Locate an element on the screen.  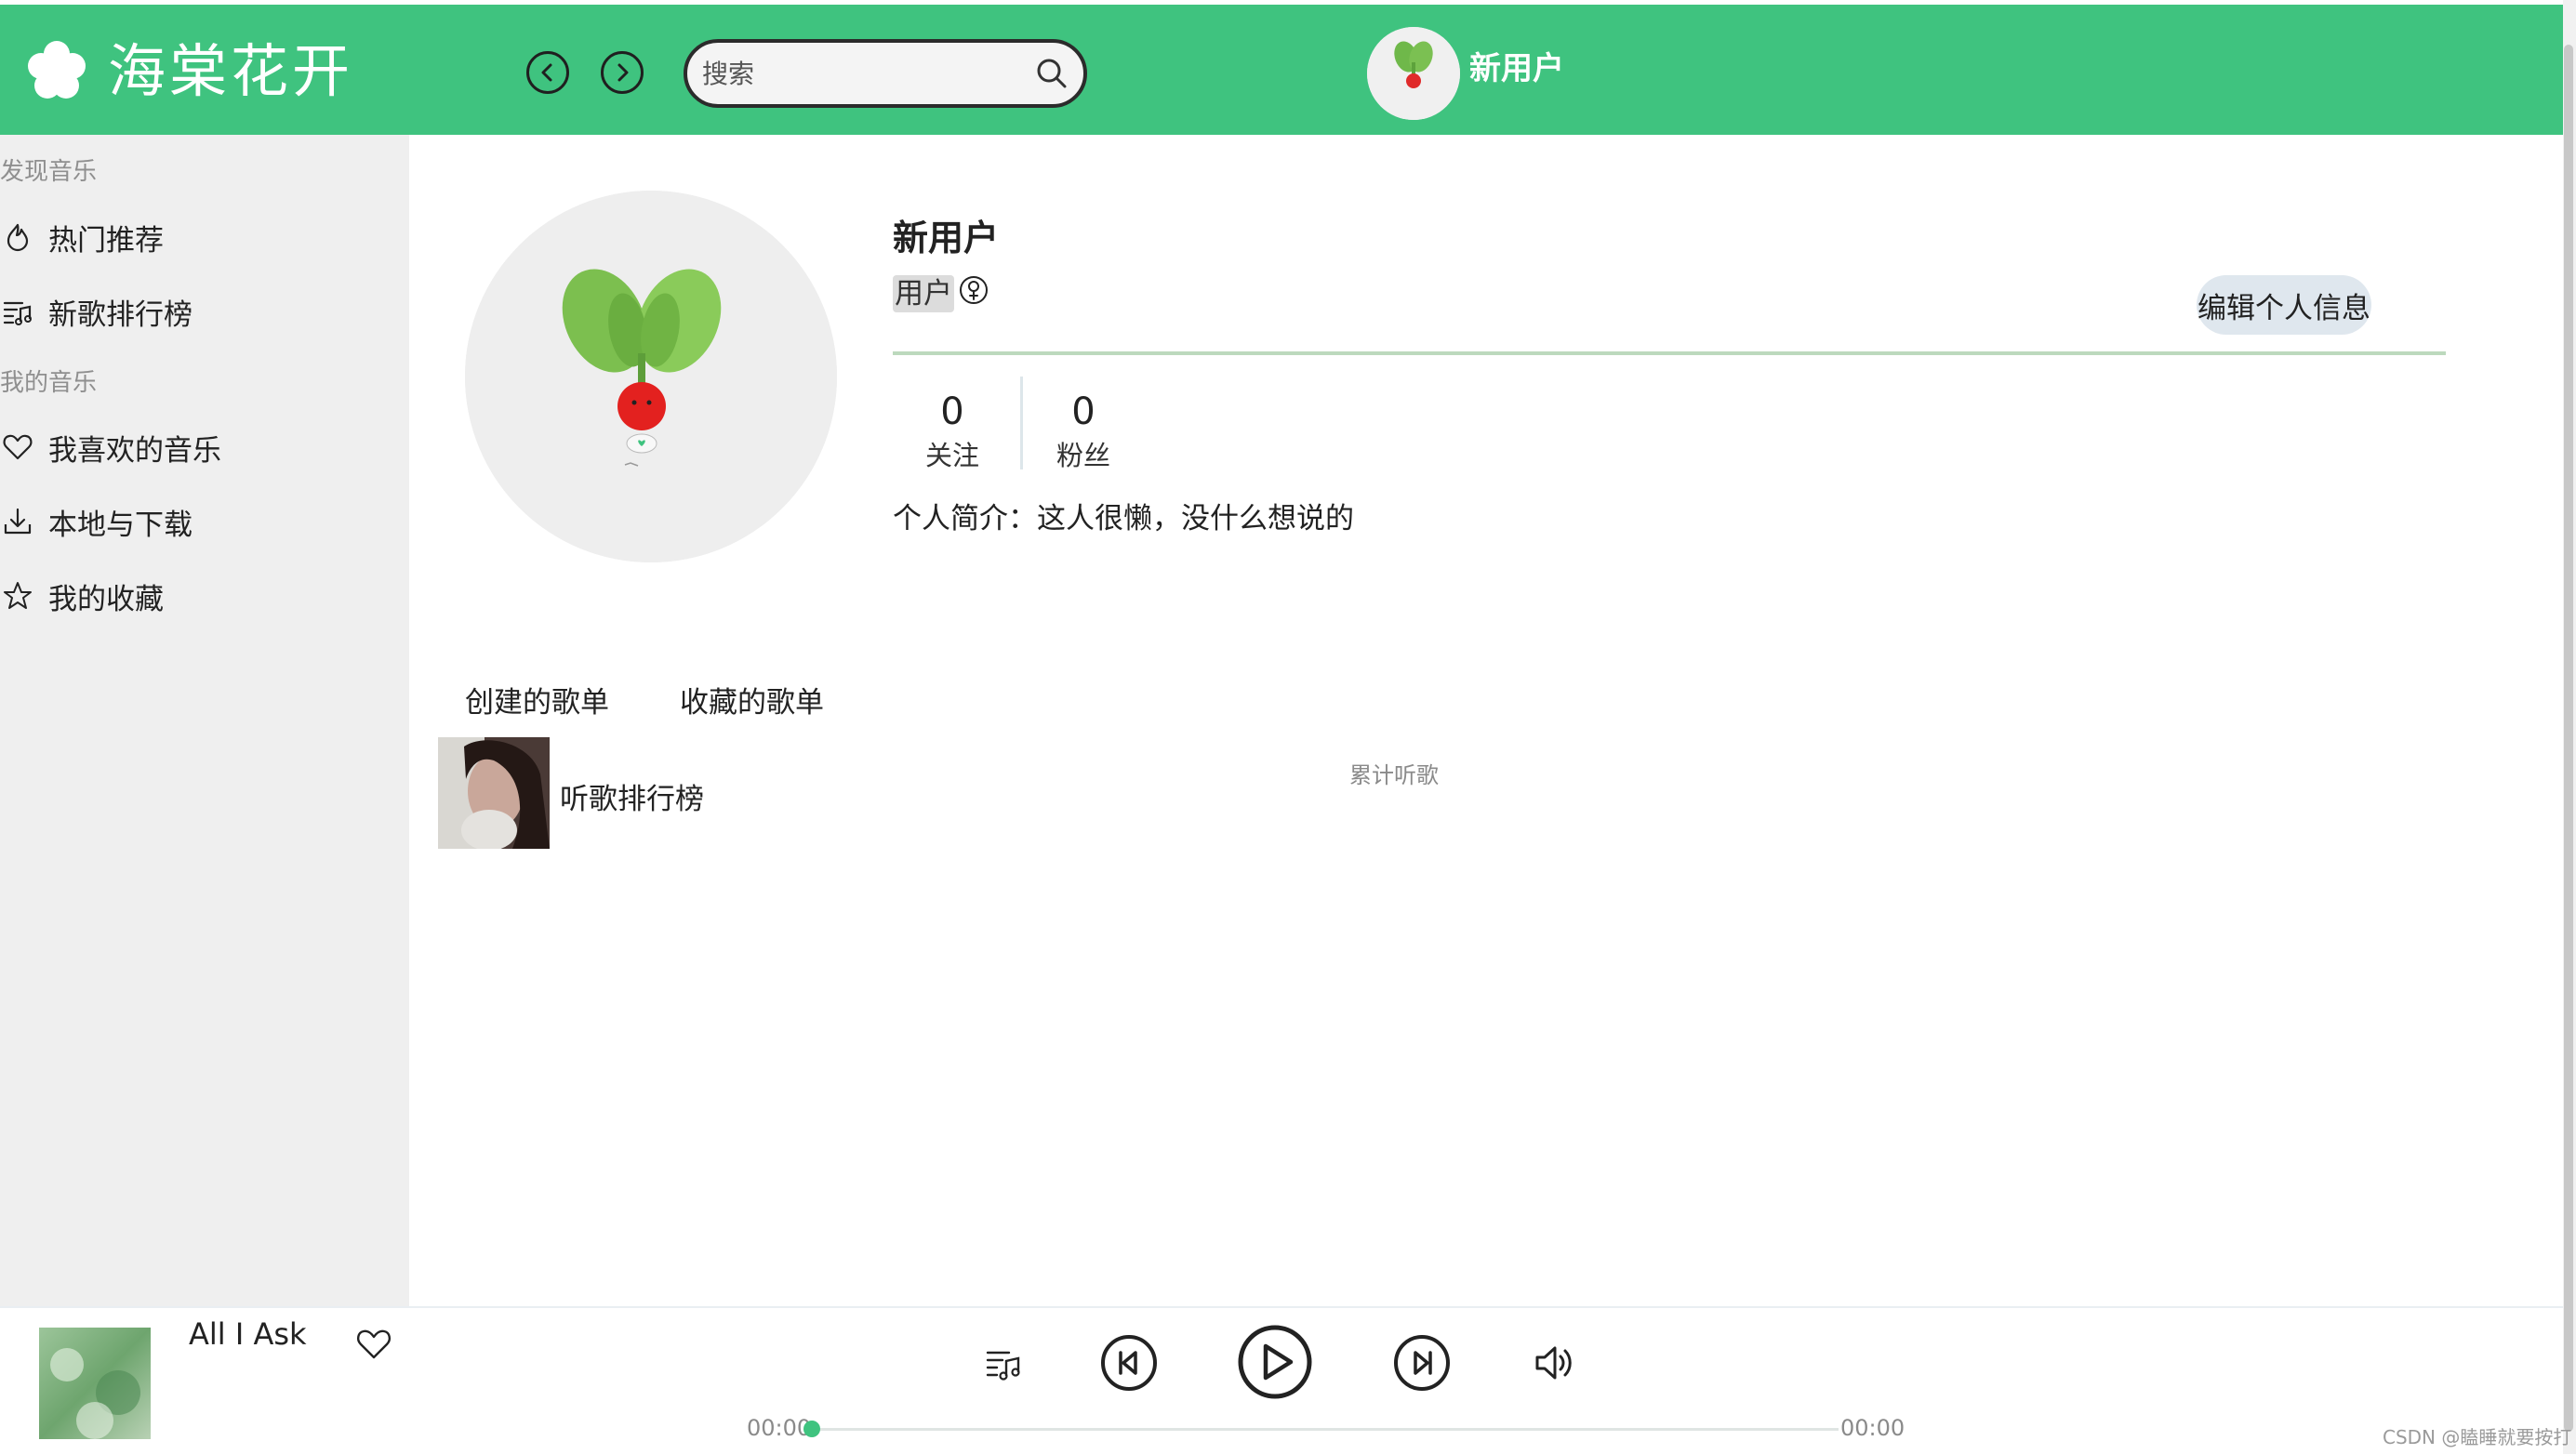
profile-name: 新用户 is located at coordinates (946, 238).